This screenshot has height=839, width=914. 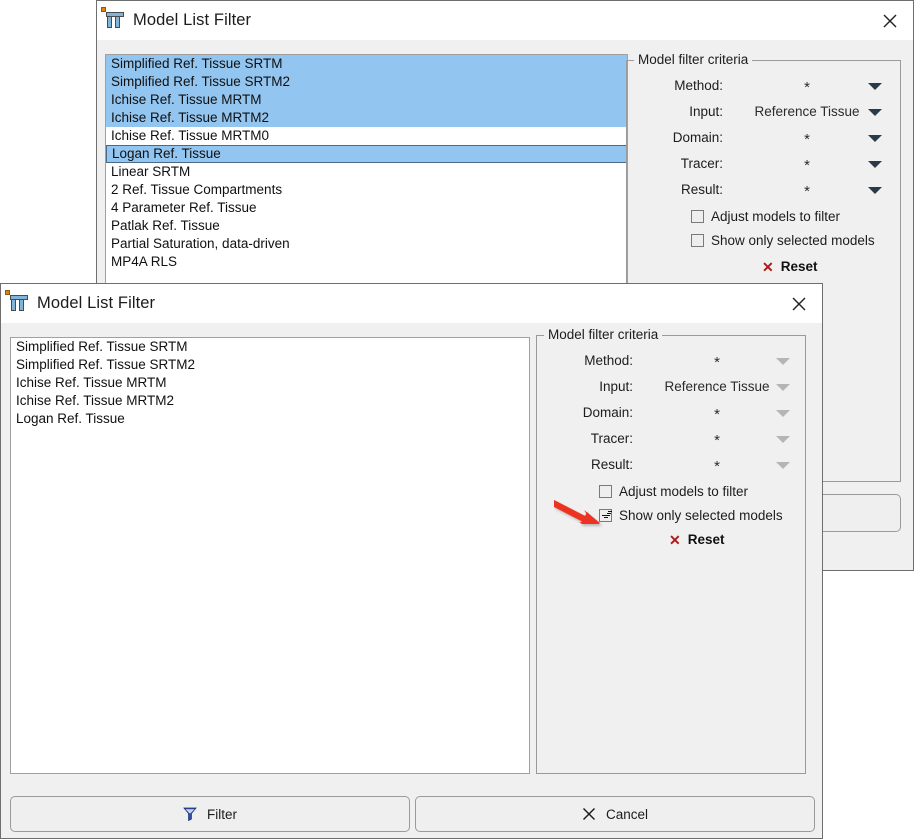 What do you see at coordinates (411, 303) in the screenshot?
I see `front-window-titlebar: Model List Filter` at bounding box center [411, 303].